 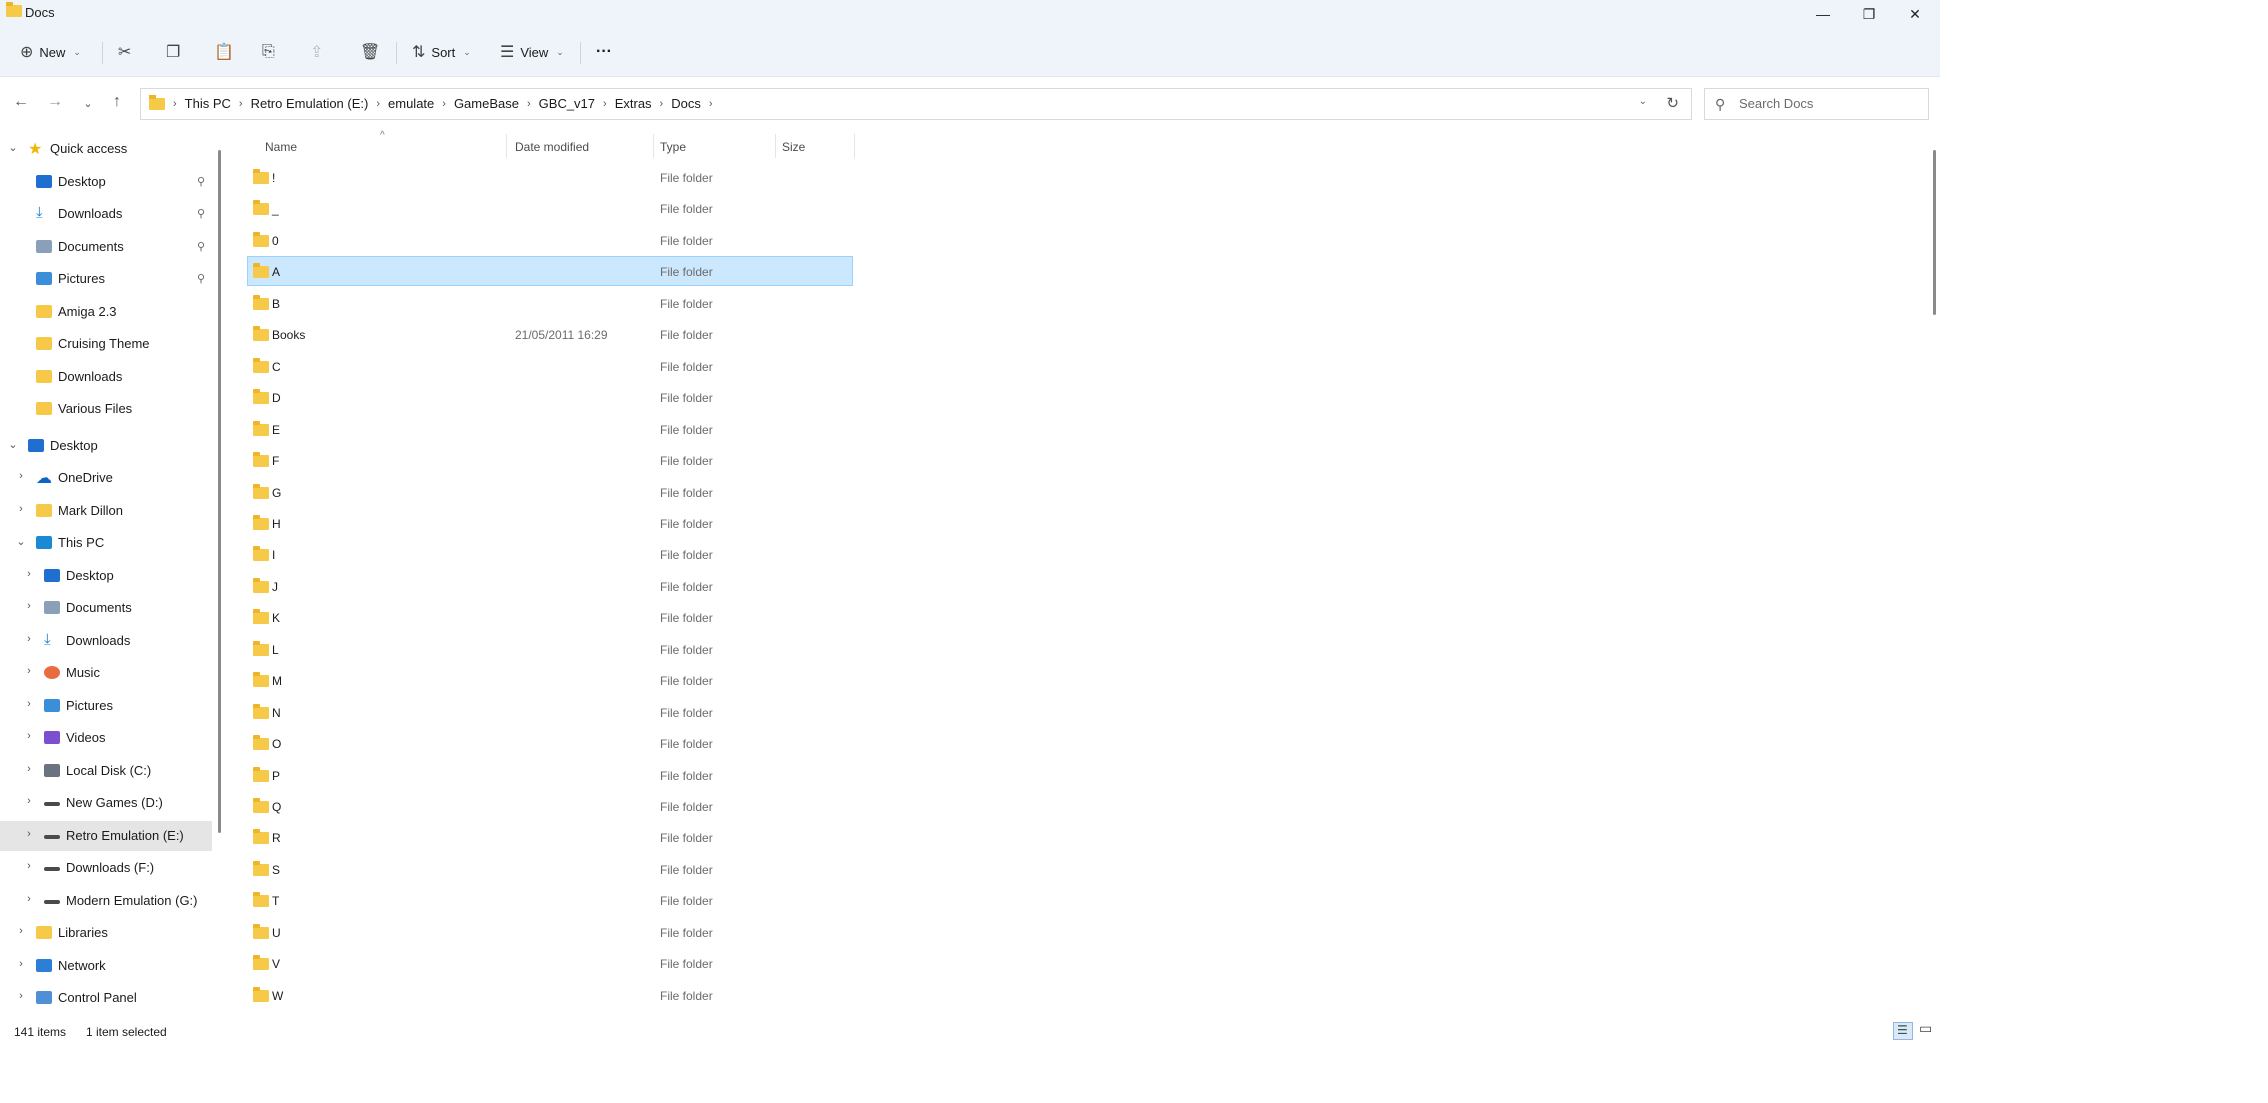 I want to click on breadcrumb-docs: Docs, so click(x=686, y=103).